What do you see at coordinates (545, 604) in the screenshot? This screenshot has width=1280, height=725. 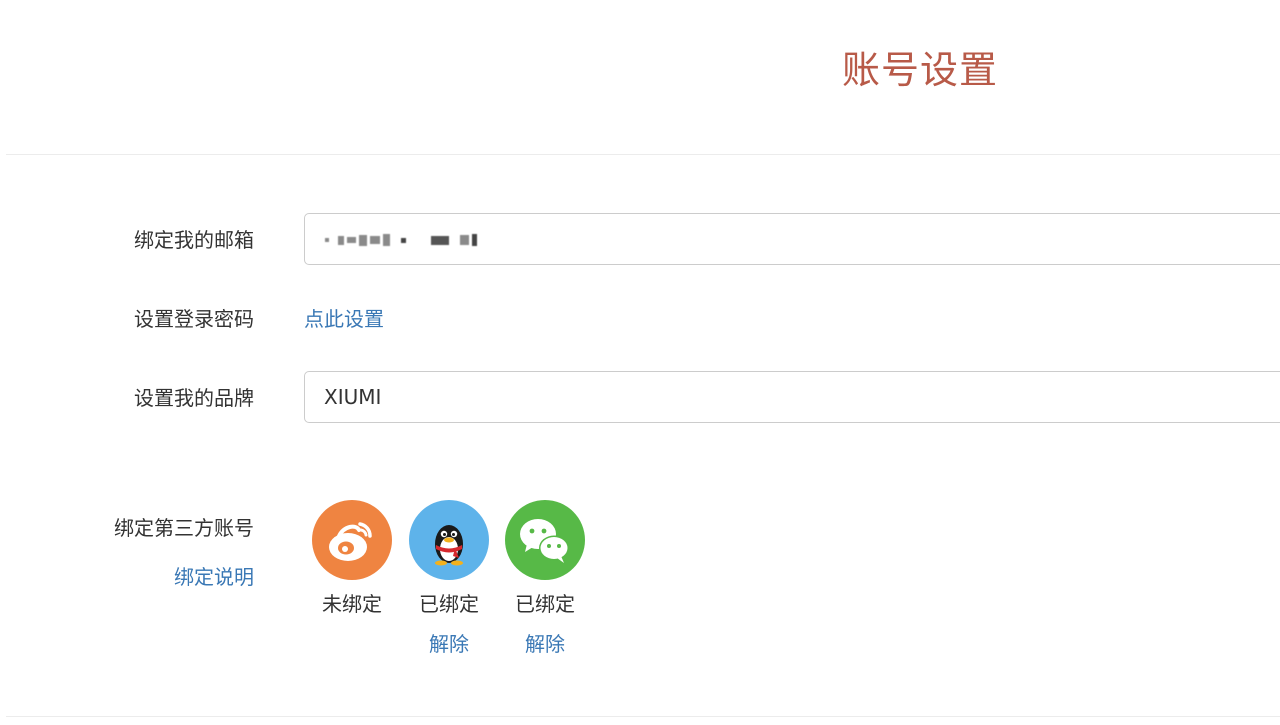 I see `wechat-status: 已绑定` at bounding box center [545, 604].